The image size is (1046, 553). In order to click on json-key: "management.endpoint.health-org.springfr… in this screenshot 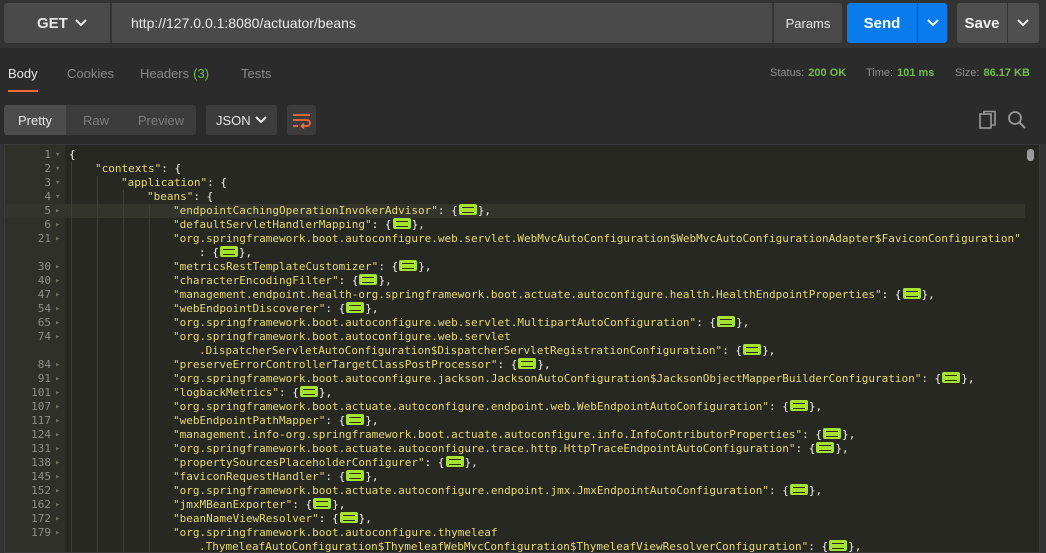, I will do `click(527, 294)`.